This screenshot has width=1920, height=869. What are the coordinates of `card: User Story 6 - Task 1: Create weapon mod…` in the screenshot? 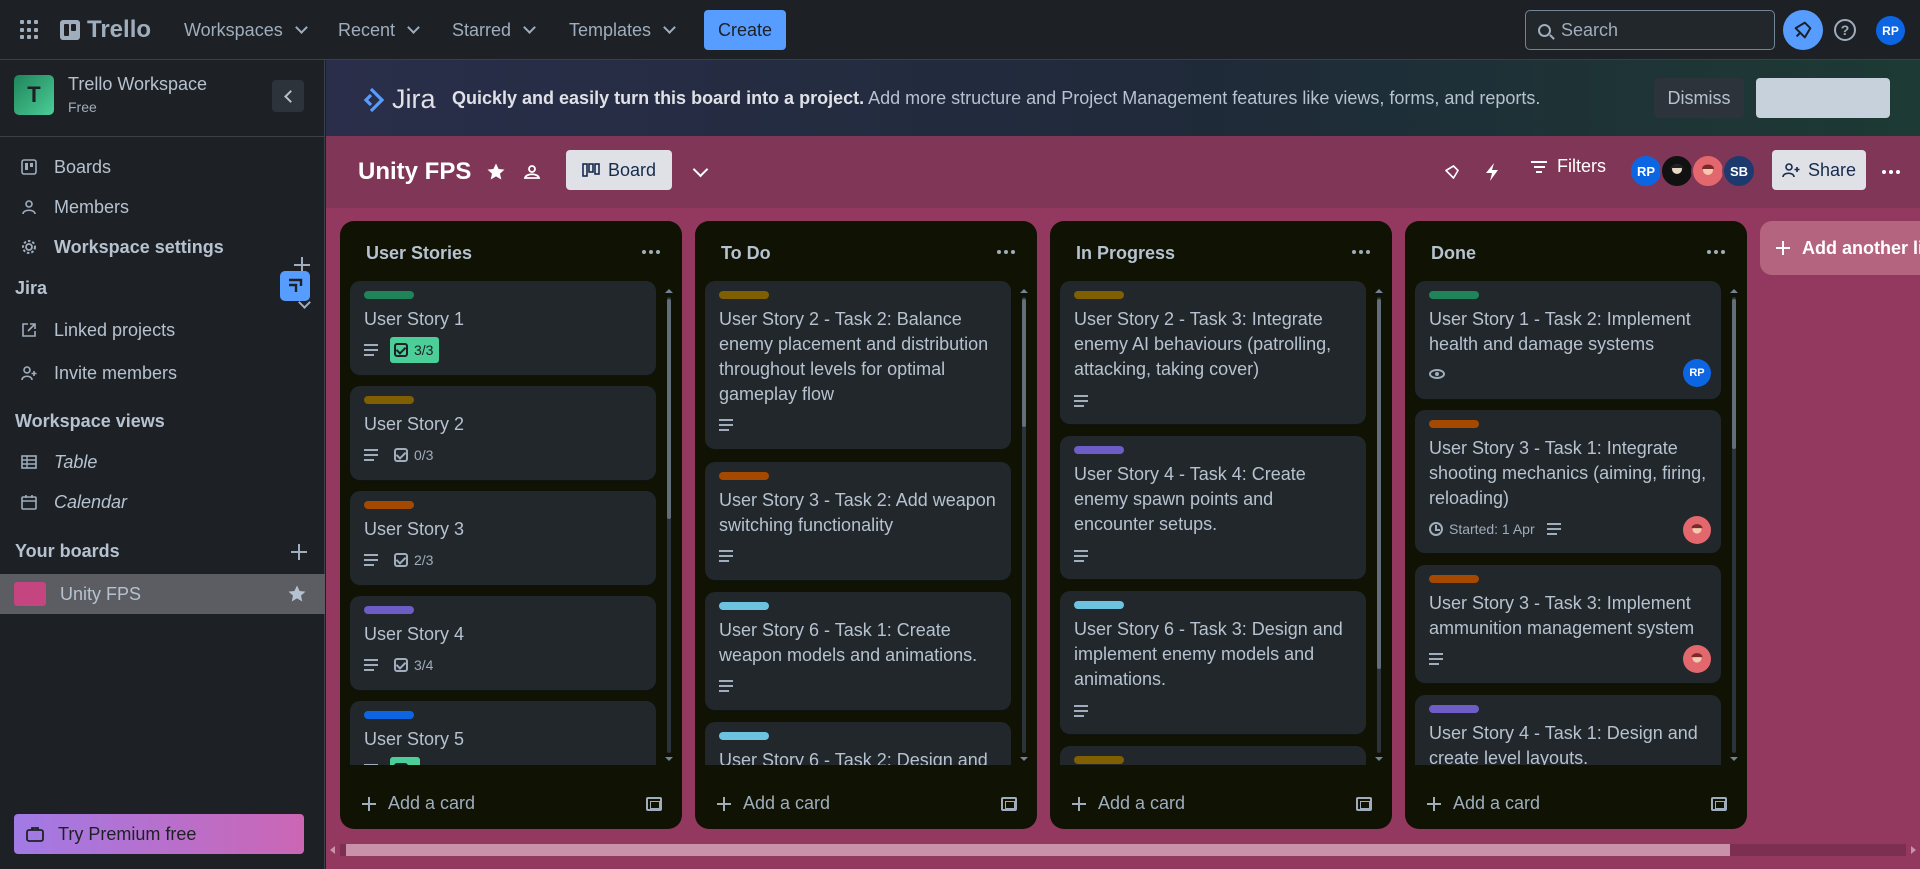 It's located at (858, 651).